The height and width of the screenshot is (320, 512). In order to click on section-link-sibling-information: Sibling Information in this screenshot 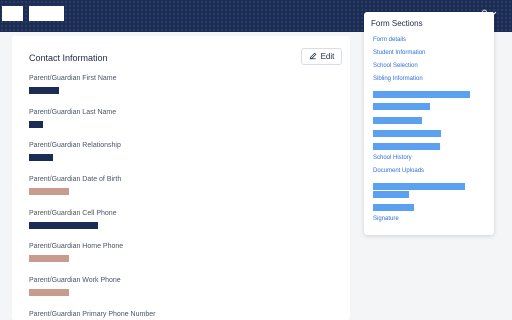, I will do `click(398, 79)`.